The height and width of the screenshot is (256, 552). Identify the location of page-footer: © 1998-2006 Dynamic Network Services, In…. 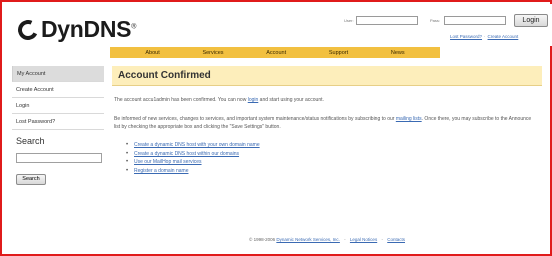
(327, 239).